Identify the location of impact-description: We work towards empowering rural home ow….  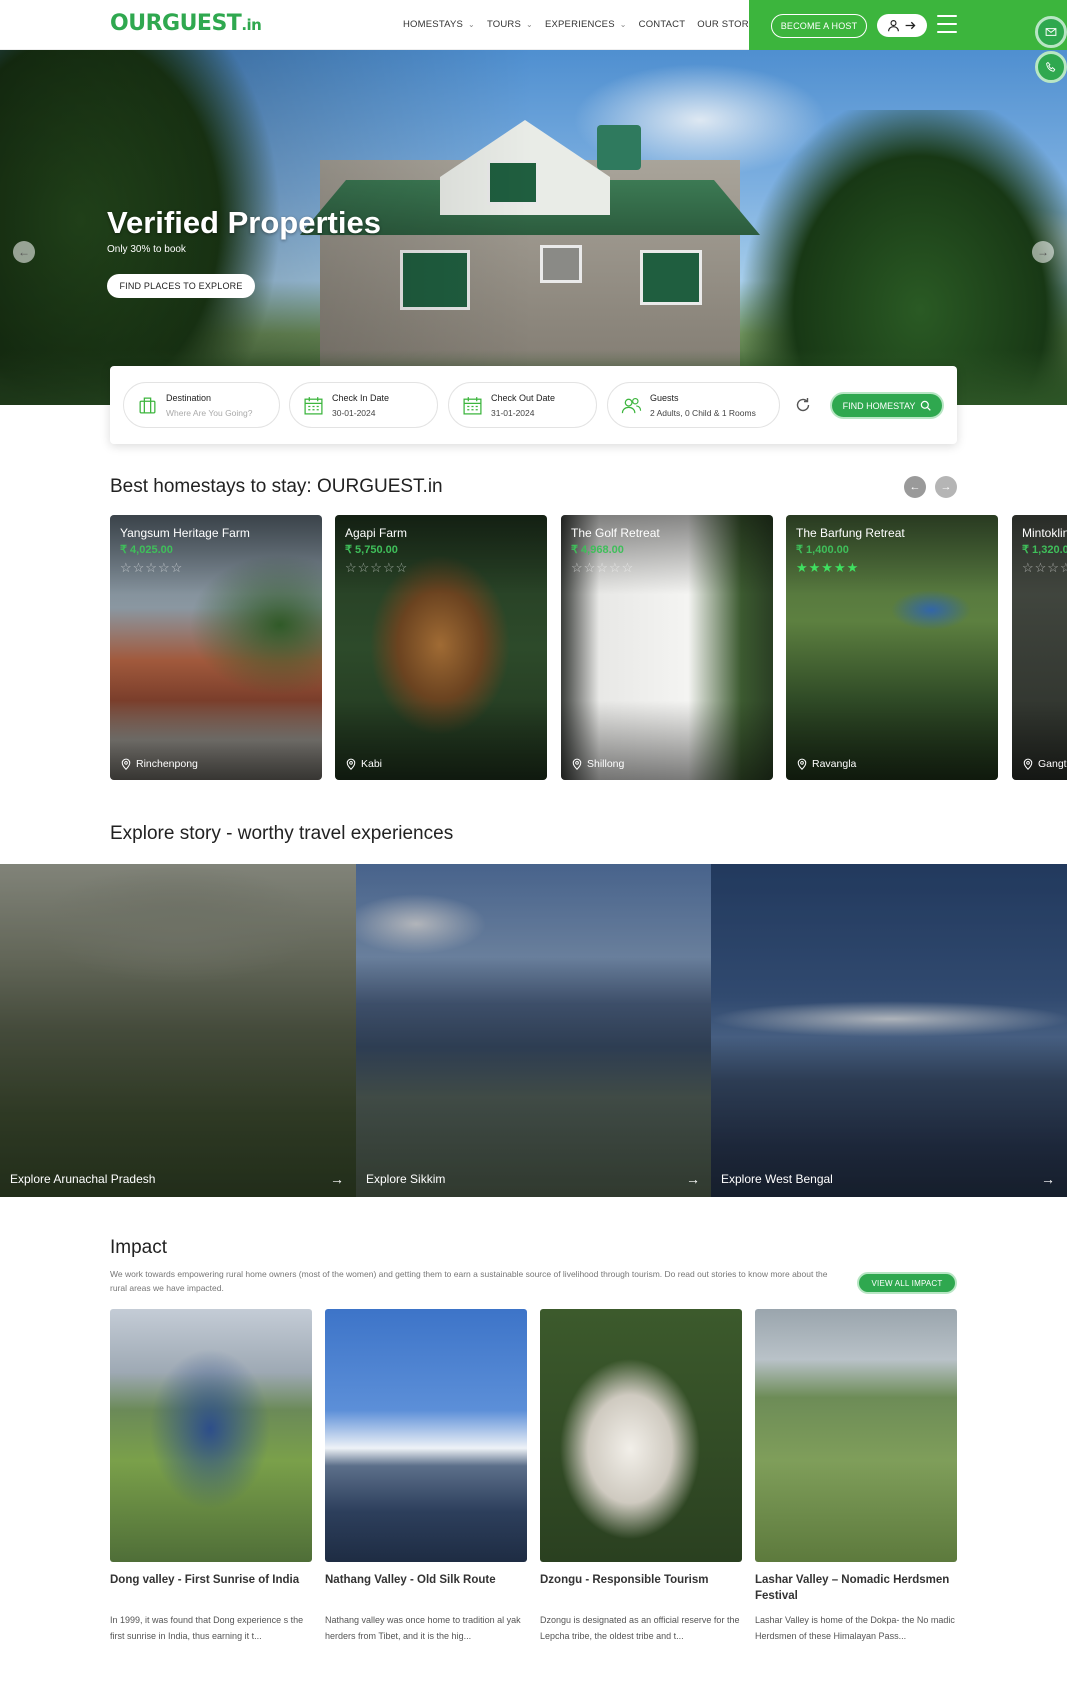
(469, 1281).